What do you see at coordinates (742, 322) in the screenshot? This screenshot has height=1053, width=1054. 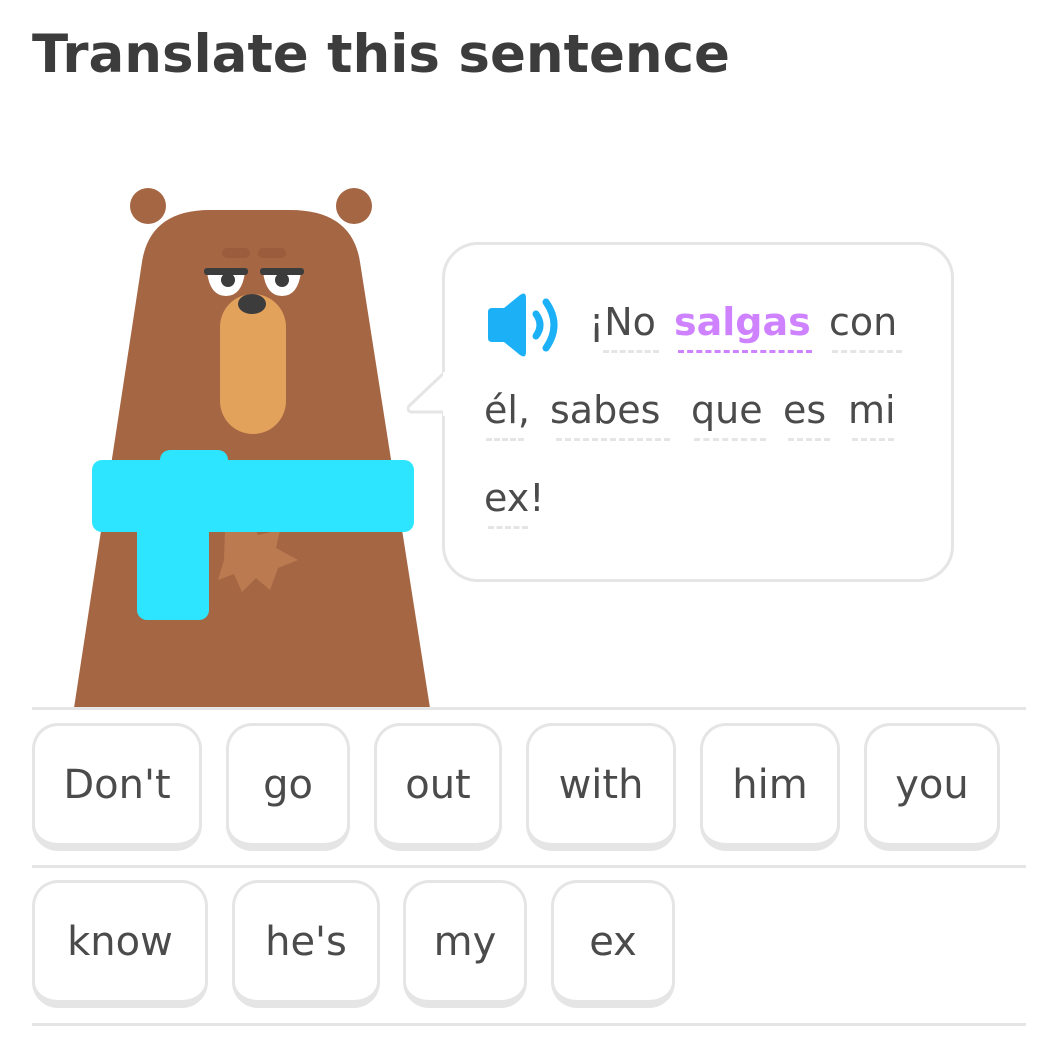 I see `sentence-word-highlighted: salgas` at bounding box center [742, 322].